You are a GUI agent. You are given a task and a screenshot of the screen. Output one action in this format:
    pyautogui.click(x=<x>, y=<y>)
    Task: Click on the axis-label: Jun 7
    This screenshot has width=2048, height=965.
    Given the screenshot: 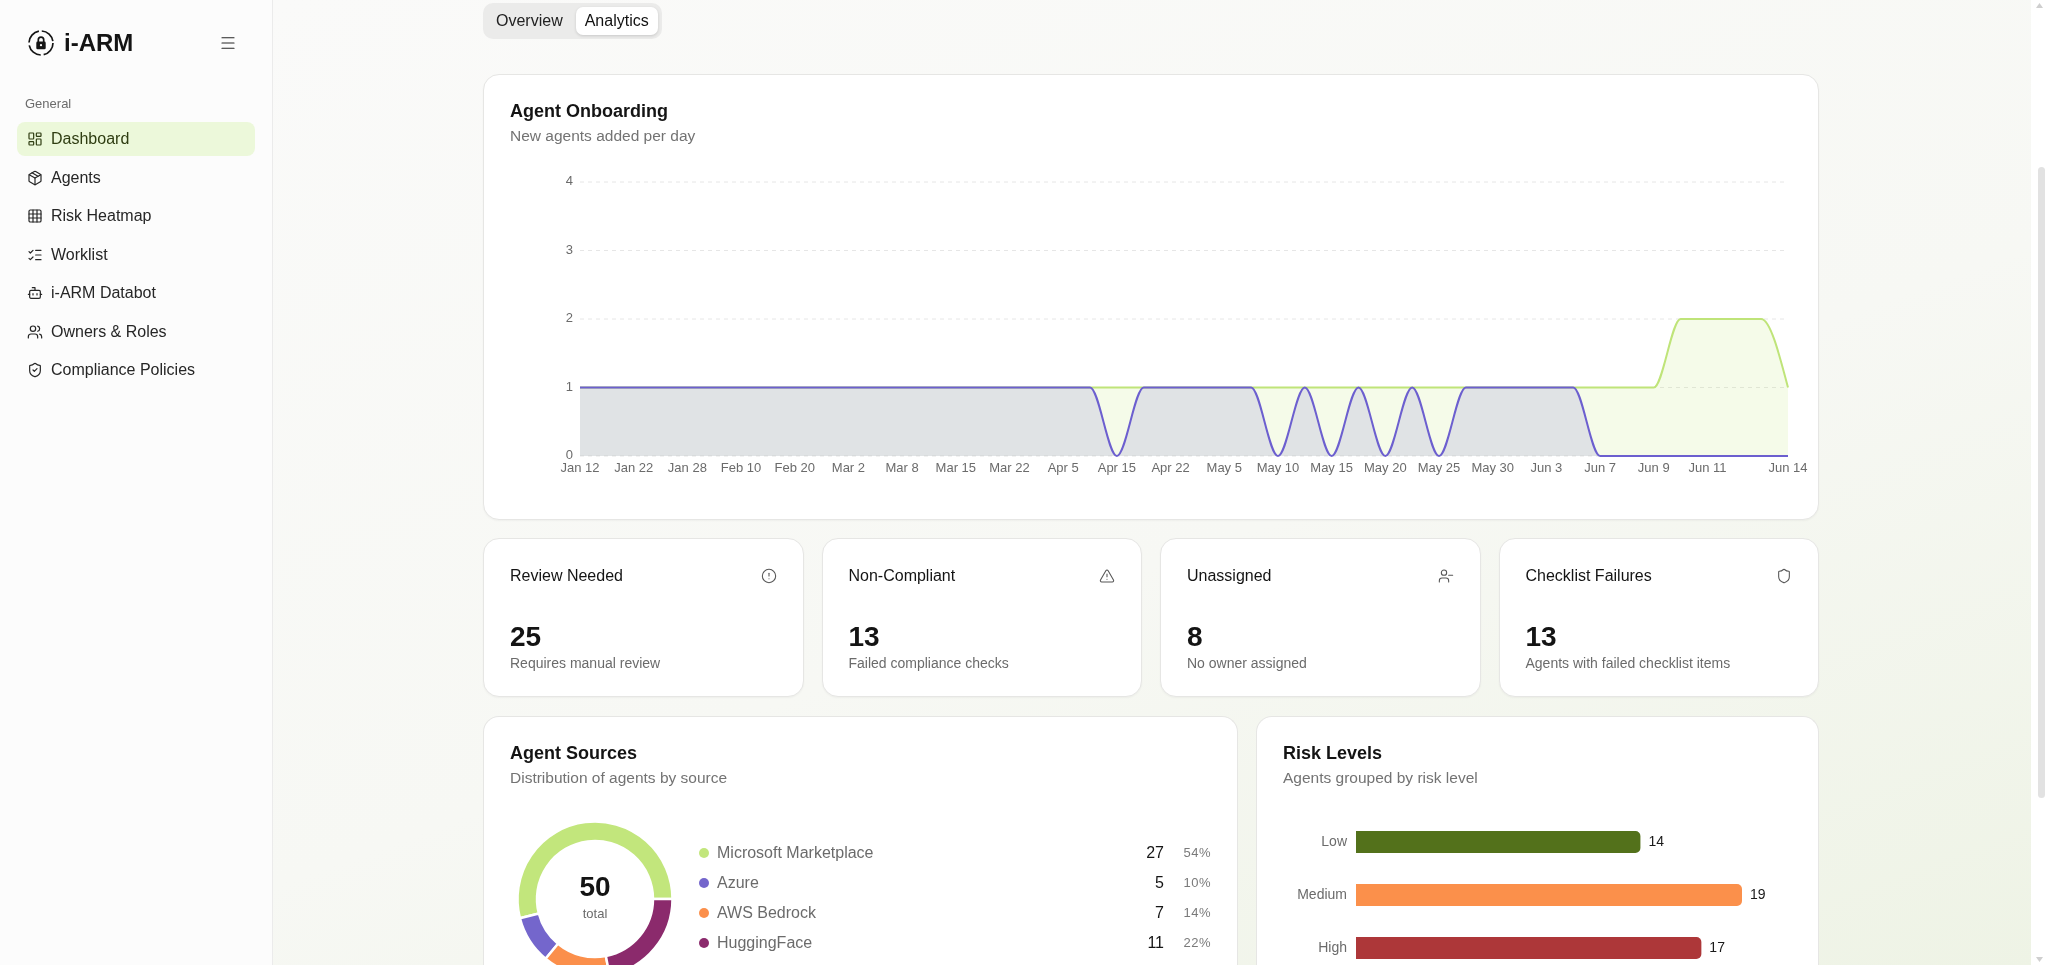 What is the action you would take?
    pyautogui.click(x=1600, y=468)
    